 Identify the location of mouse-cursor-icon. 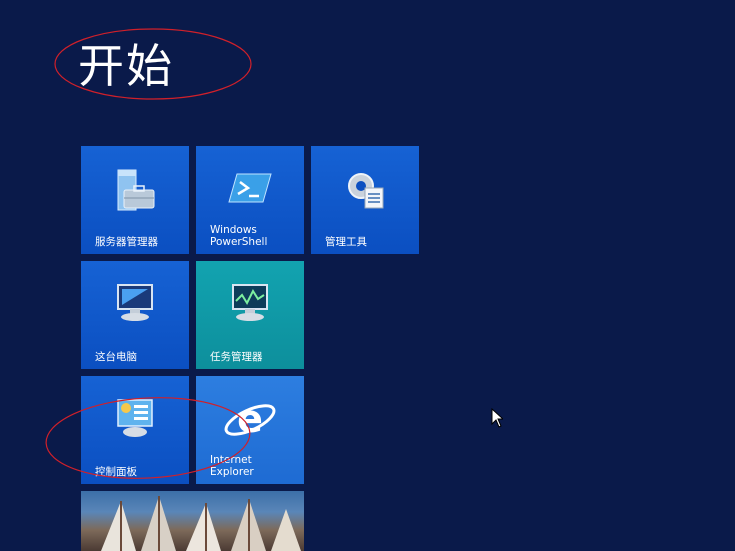
(497, 418).